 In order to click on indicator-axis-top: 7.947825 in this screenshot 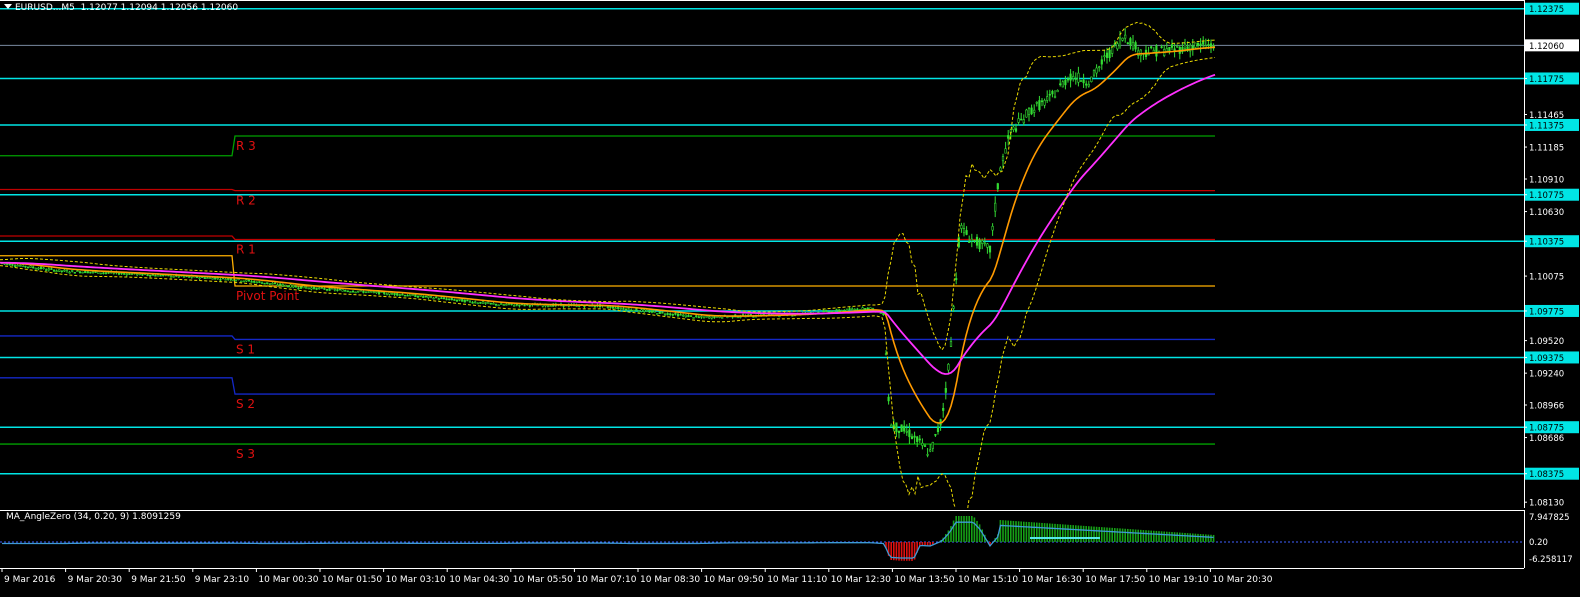, I will do `click(1549, 518)`.